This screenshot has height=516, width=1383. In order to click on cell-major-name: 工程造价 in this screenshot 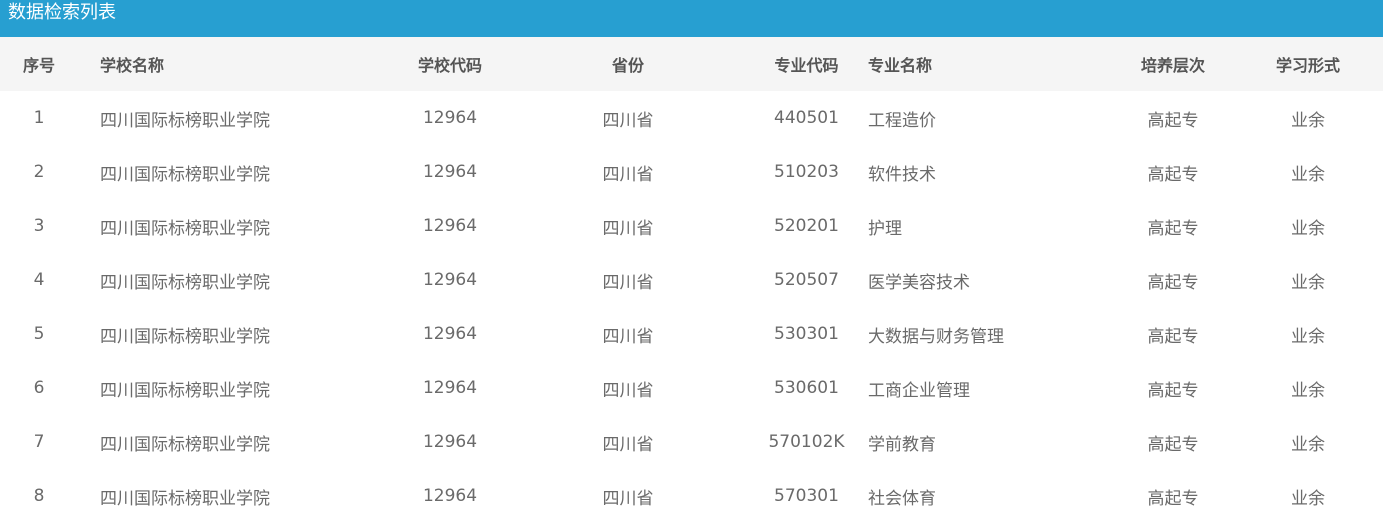, I will do `click(902, 120)`.